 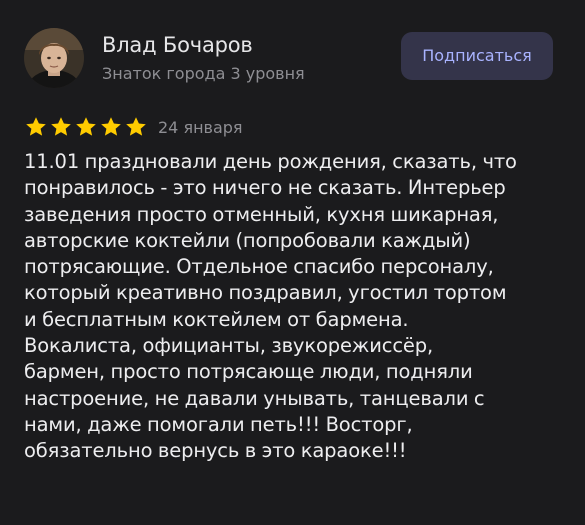 I want to click on author-level: Знаток города 3 уровня, so click(x=203, y=73).